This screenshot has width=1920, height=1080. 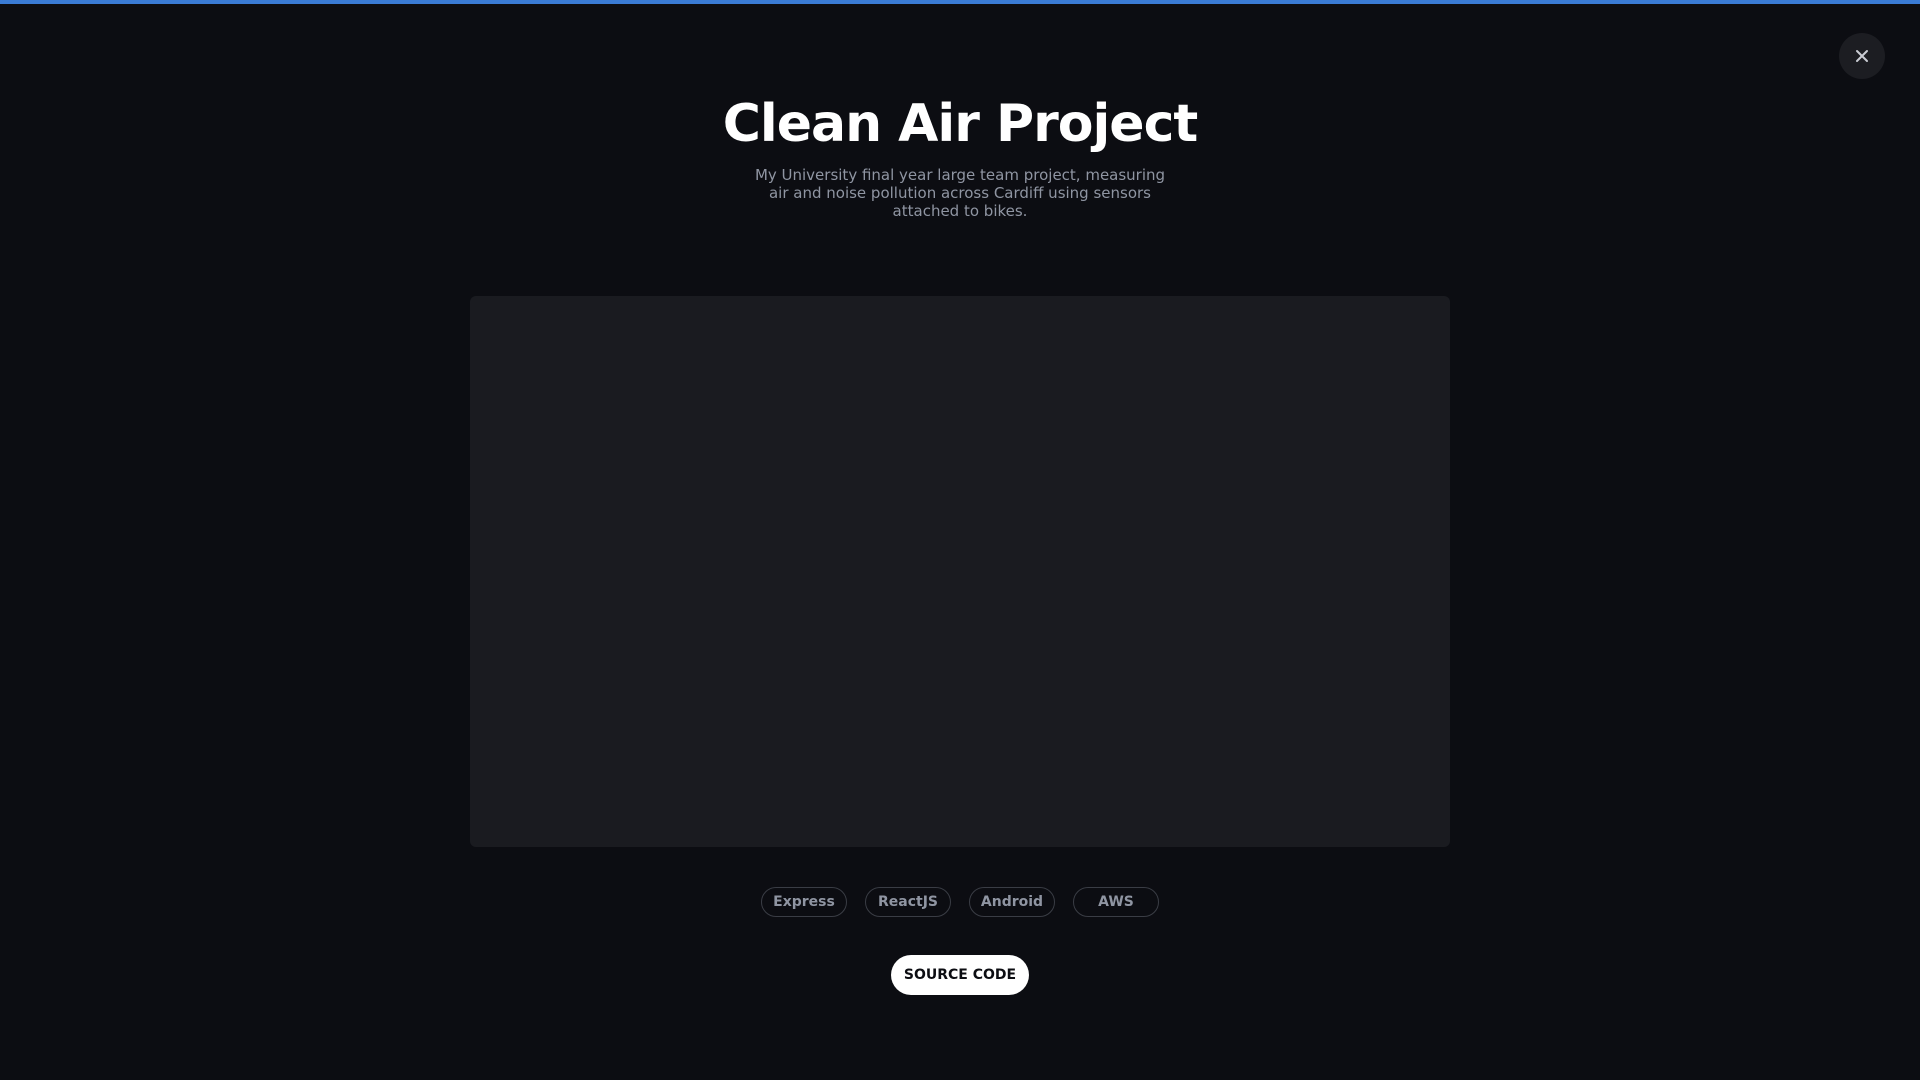 I want to click on close-button, so click(x=1862, y=56).